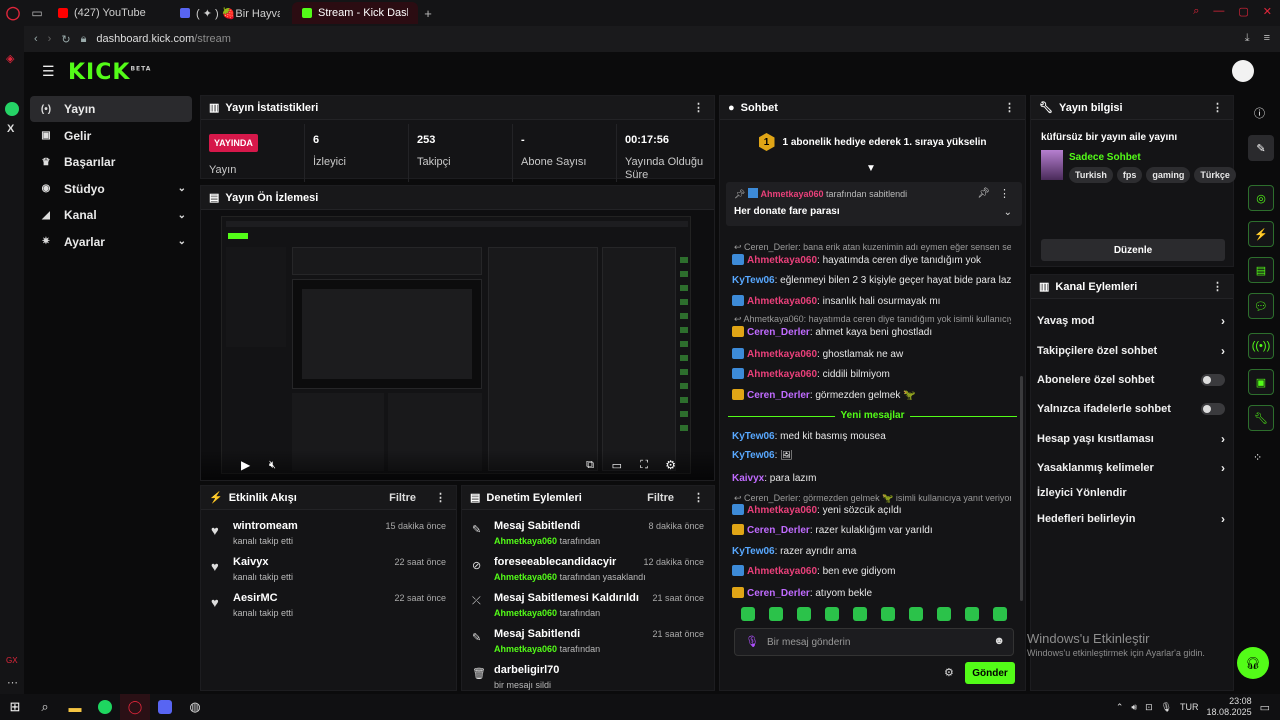 The image size is (1280, 720). I want to click on mute-button: 🔇︎, so click(272, 465).